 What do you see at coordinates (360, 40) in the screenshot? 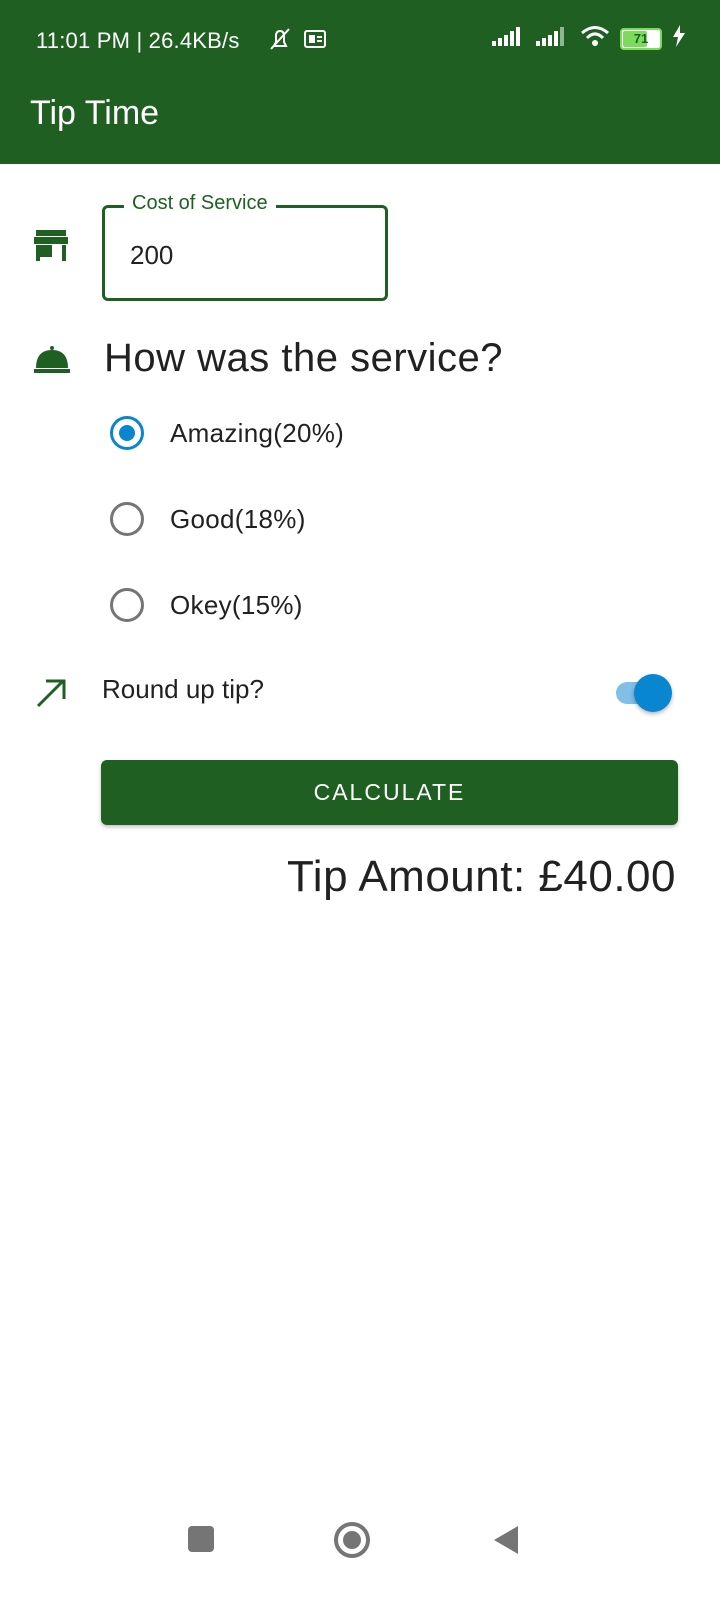
I see `status-bar: 11:01 PM | 26.4KB/s 71` at bounding box center [360, 40].